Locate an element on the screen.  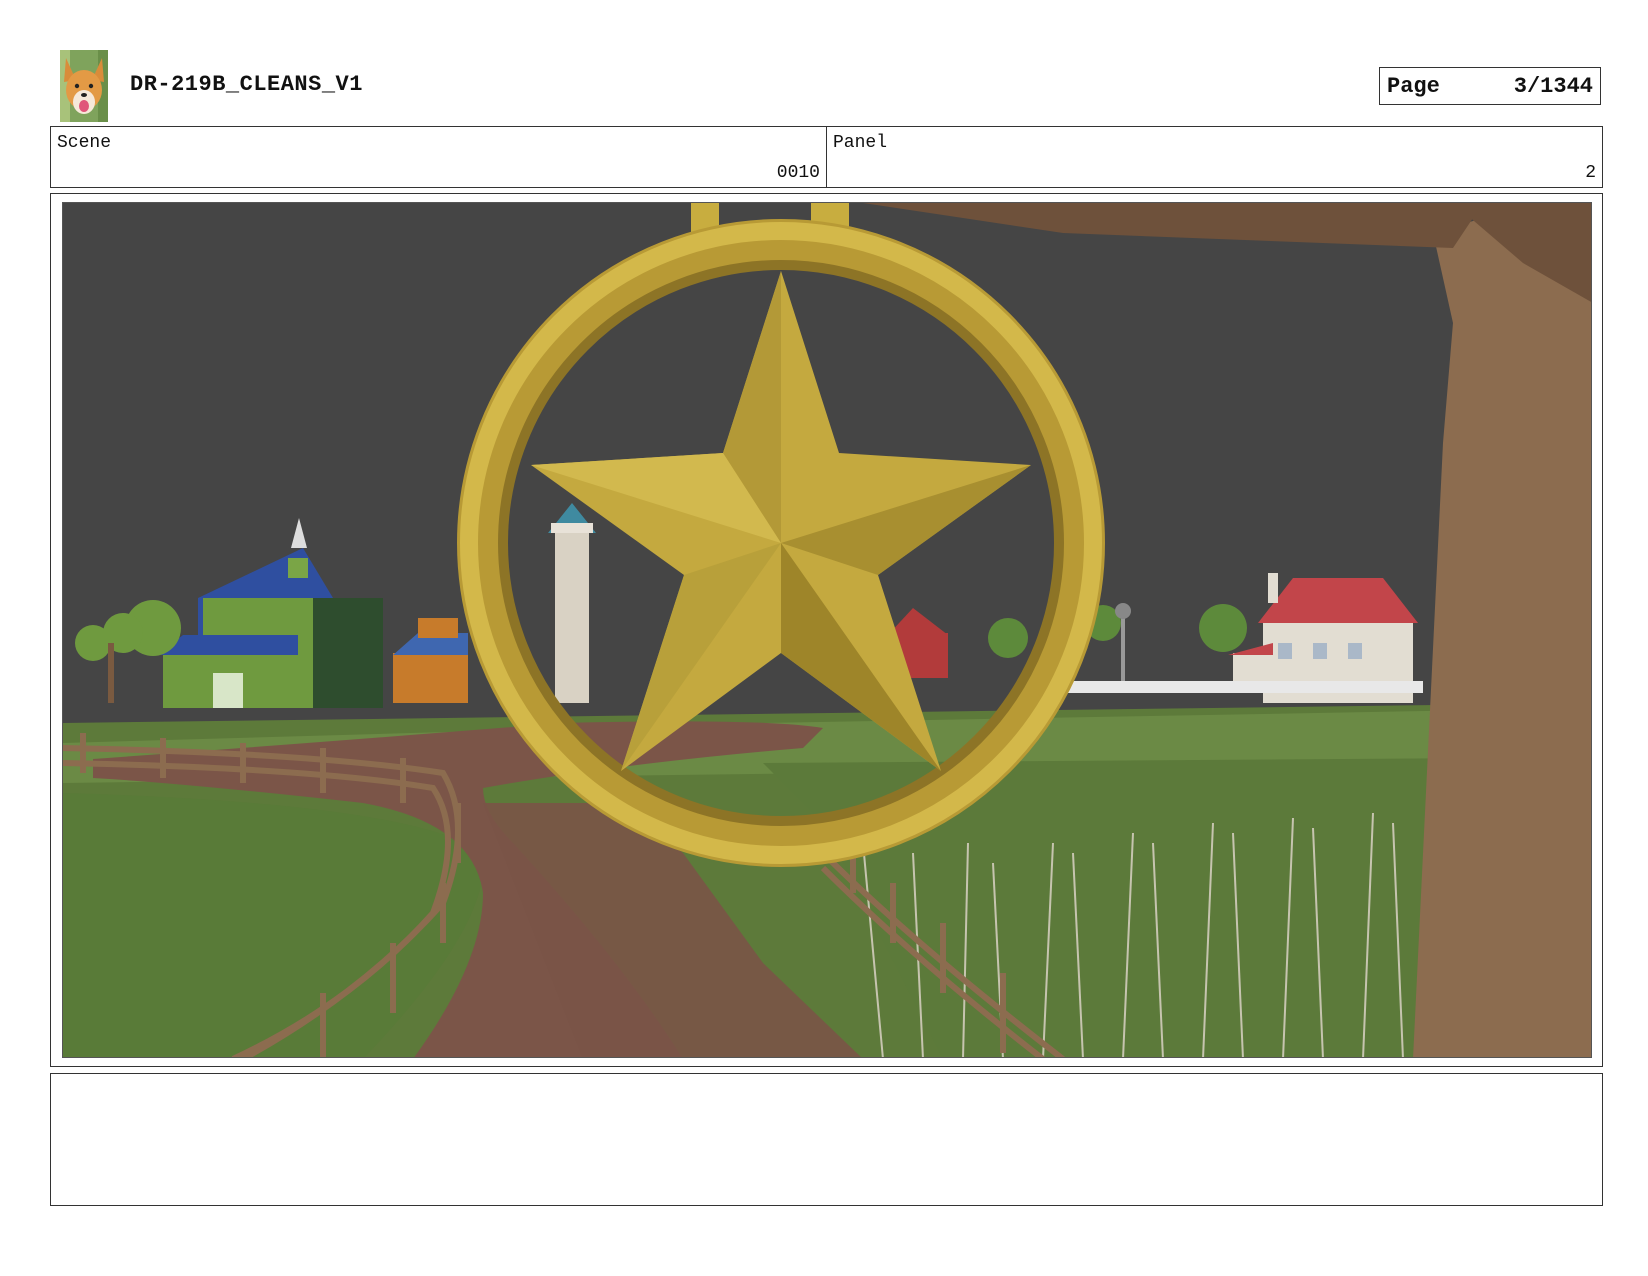
corgi-dog-logo is located at coordinates (84, 86).